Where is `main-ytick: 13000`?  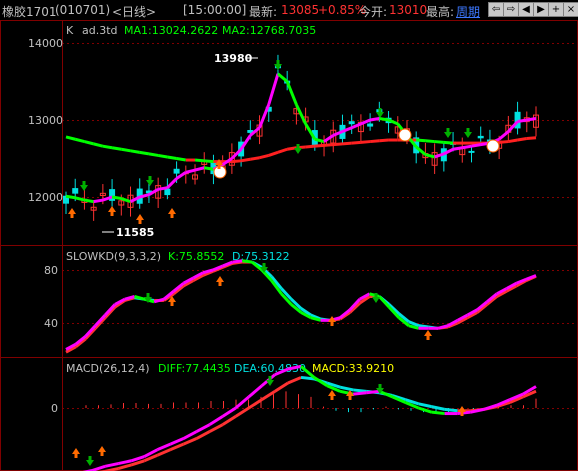
main-ytick: 13000 is located at coordinates (45, 120).